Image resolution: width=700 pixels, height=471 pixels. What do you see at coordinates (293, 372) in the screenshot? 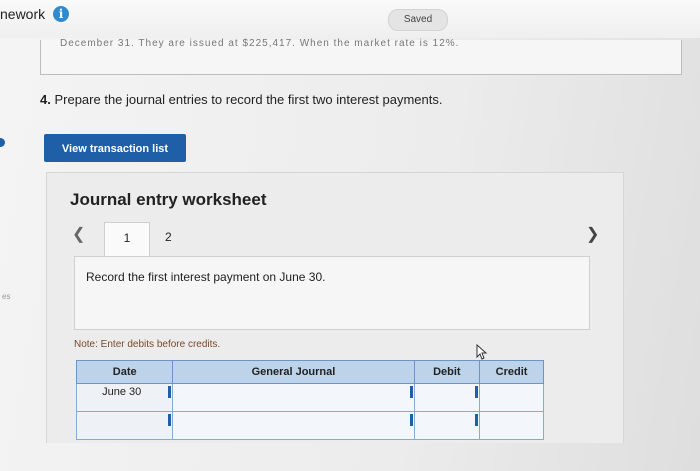
I see `column-header-general-journal: General Journal` at bounding box center [293, 372].